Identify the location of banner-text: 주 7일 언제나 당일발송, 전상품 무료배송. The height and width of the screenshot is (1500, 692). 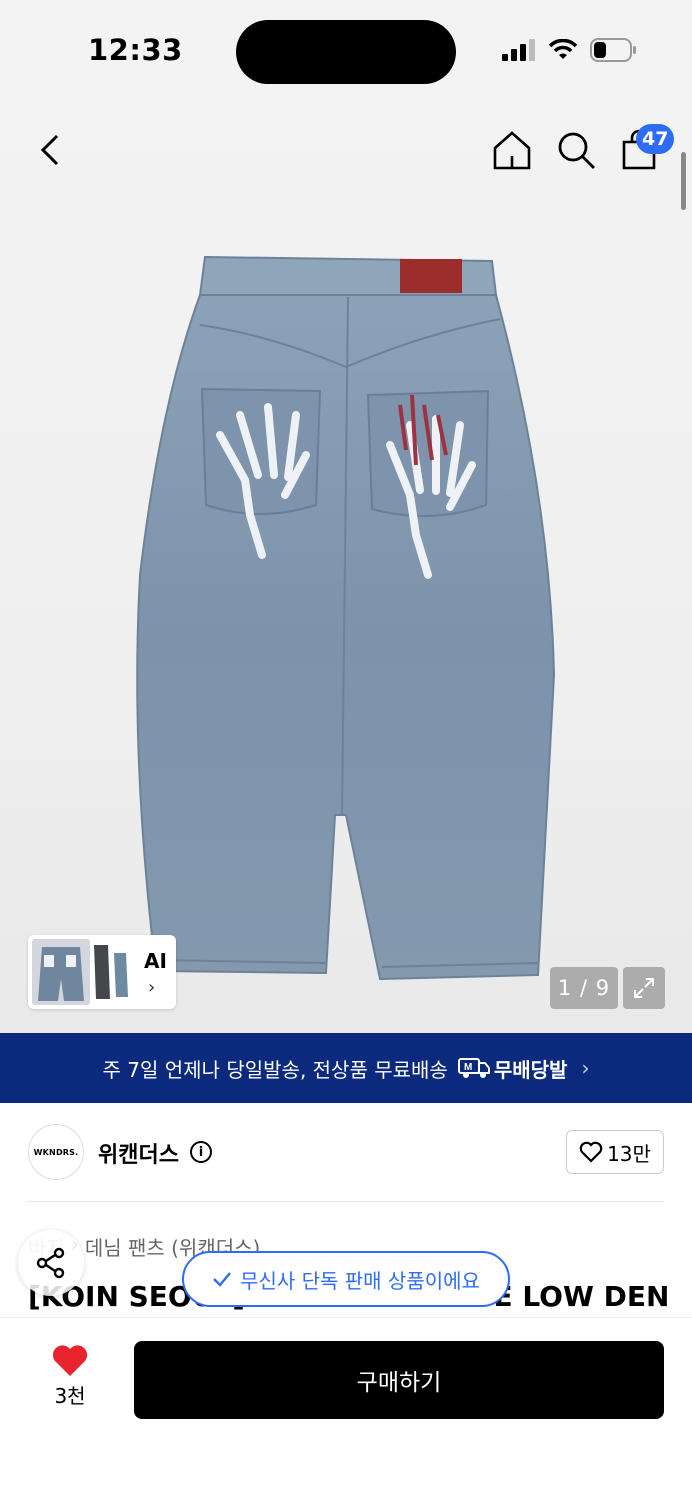
(275, 1069).